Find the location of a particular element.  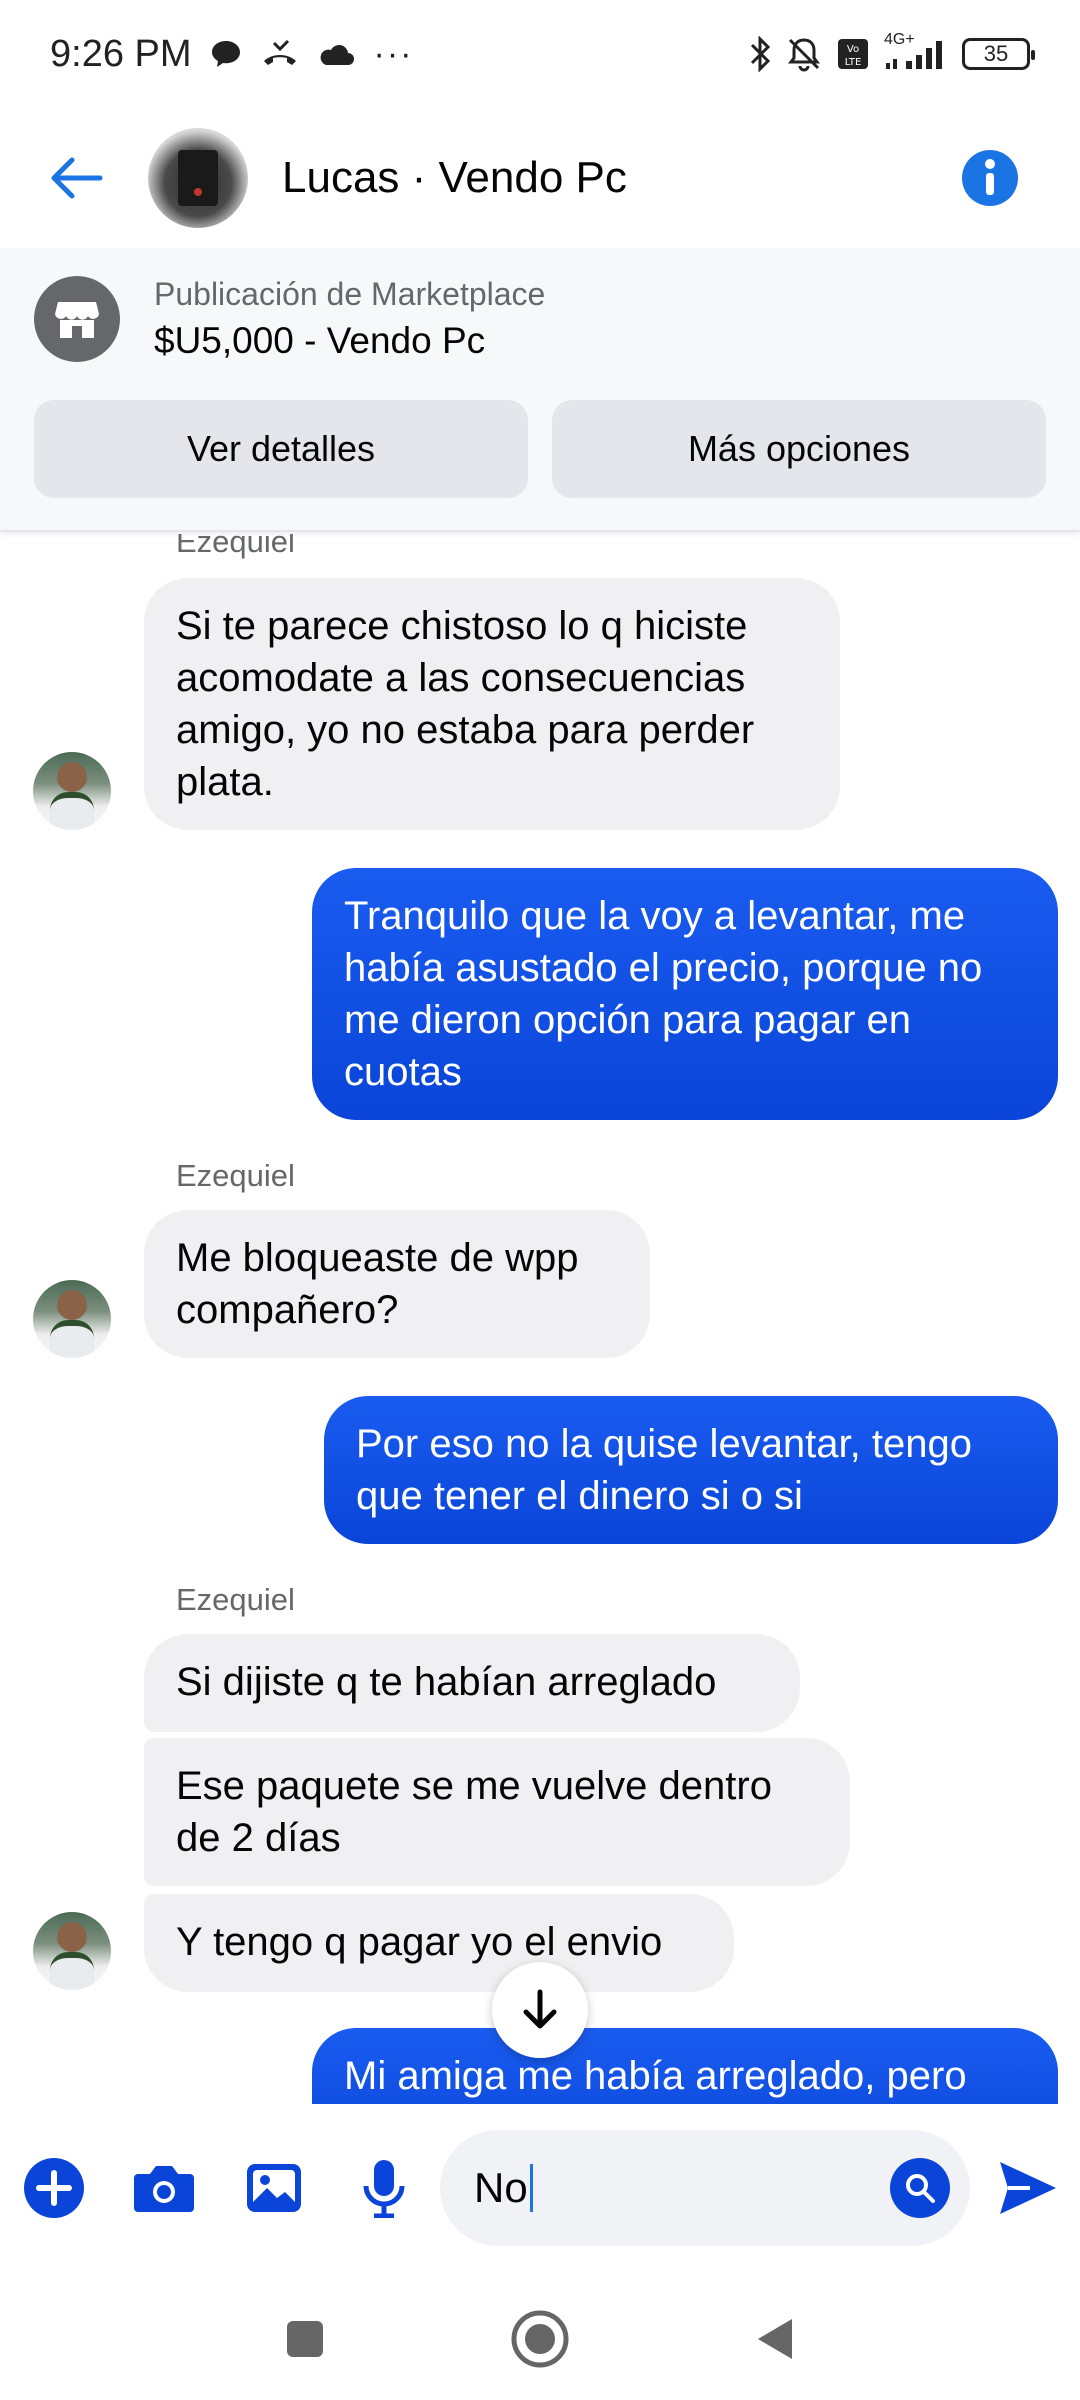

camera-button is located at coordinates (164, 2188).